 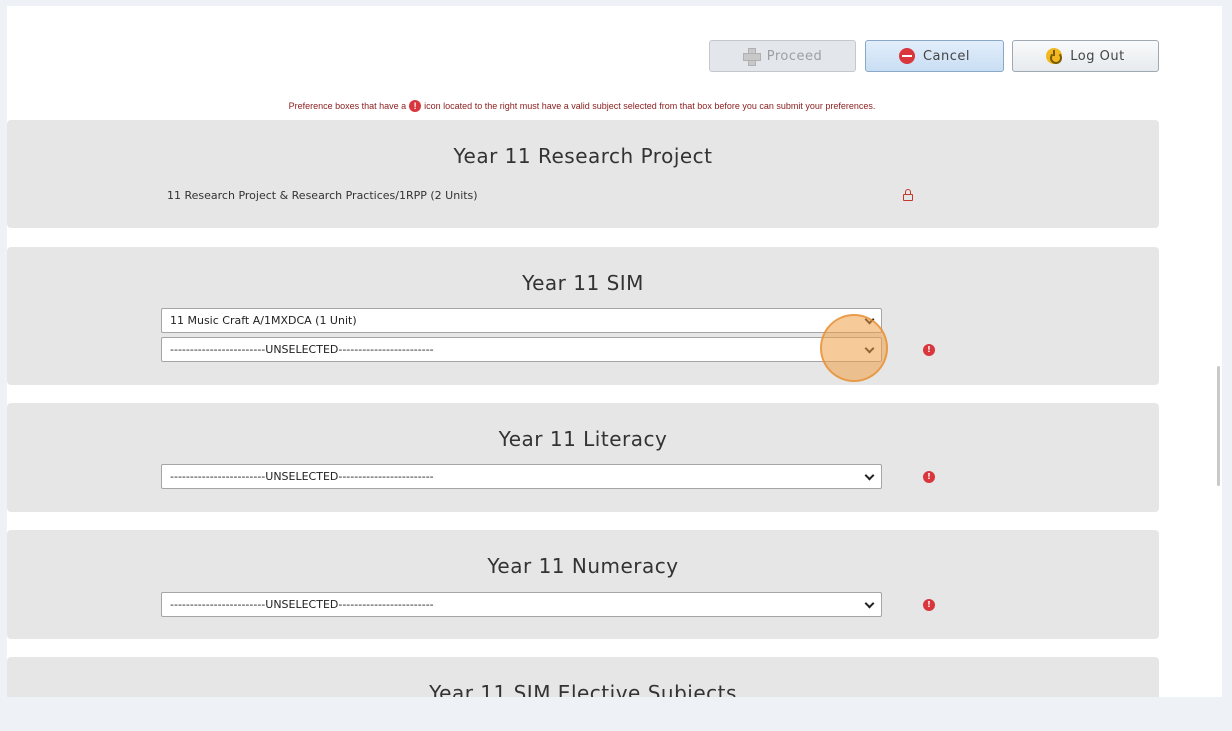 What do you see at coordinates (583, 566) in the screenshot?
I see `panel-title: Year 11 Numeracy` at bounding box center [583, 566].